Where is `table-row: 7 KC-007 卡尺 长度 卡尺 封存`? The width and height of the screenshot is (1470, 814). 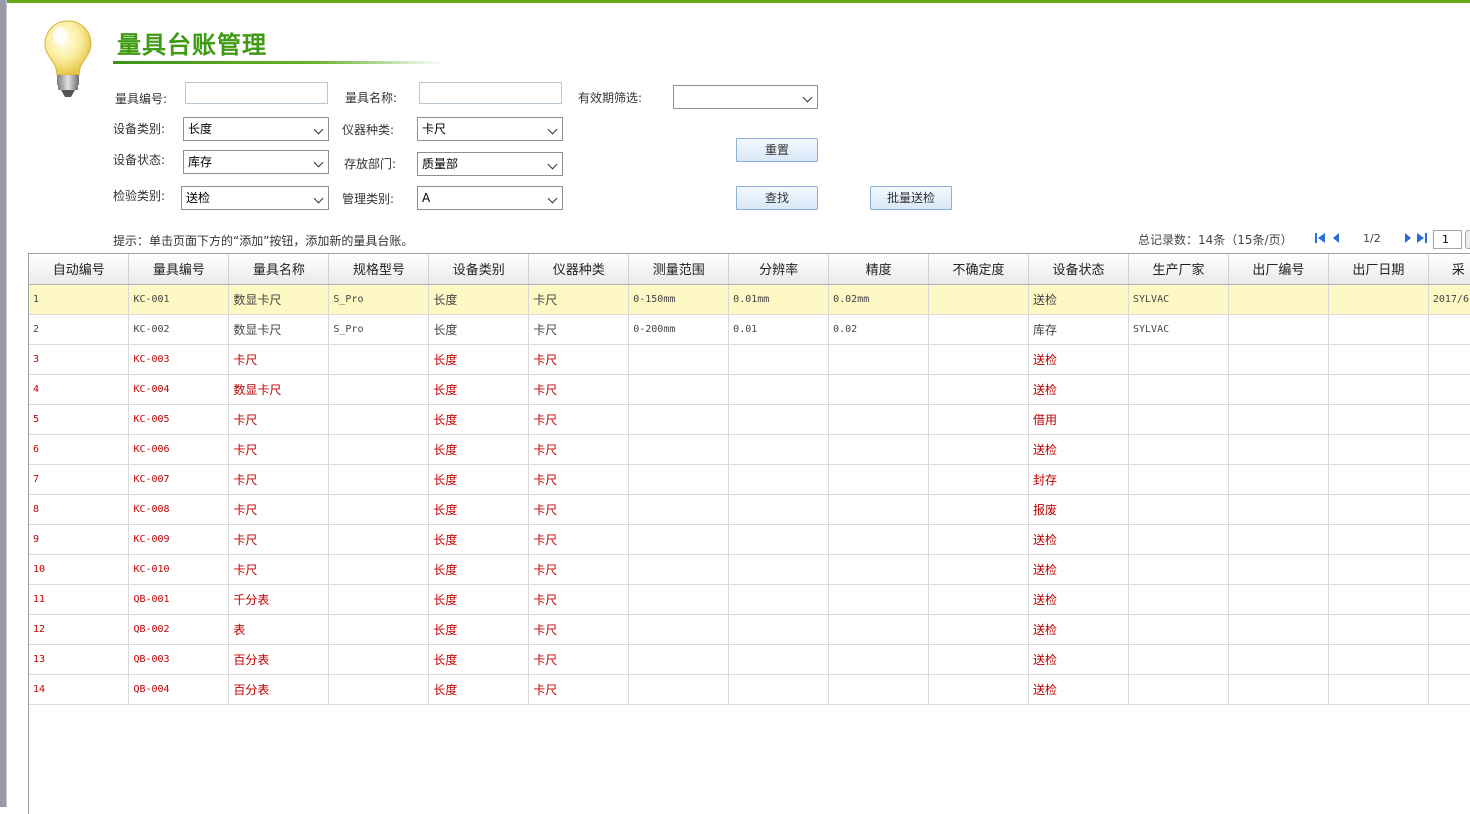
table-row: 7 KC-007 卡尺 长度 卡尺 封存 is located at coordinates (749, 479).